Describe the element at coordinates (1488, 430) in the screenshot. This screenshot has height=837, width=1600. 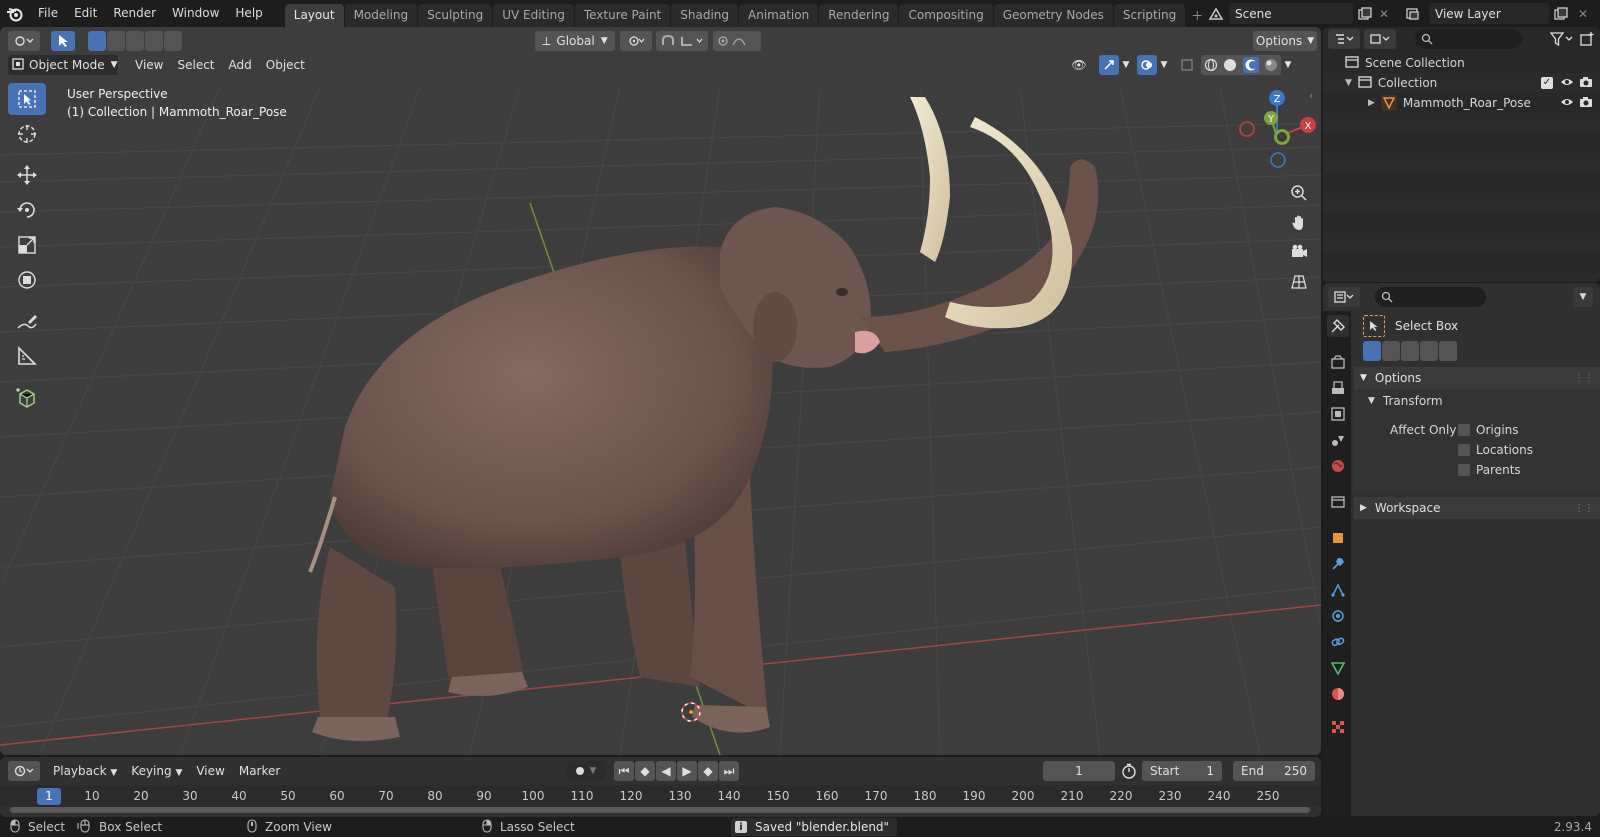
I see `affect-origins-checkbox: Origins` at that location.